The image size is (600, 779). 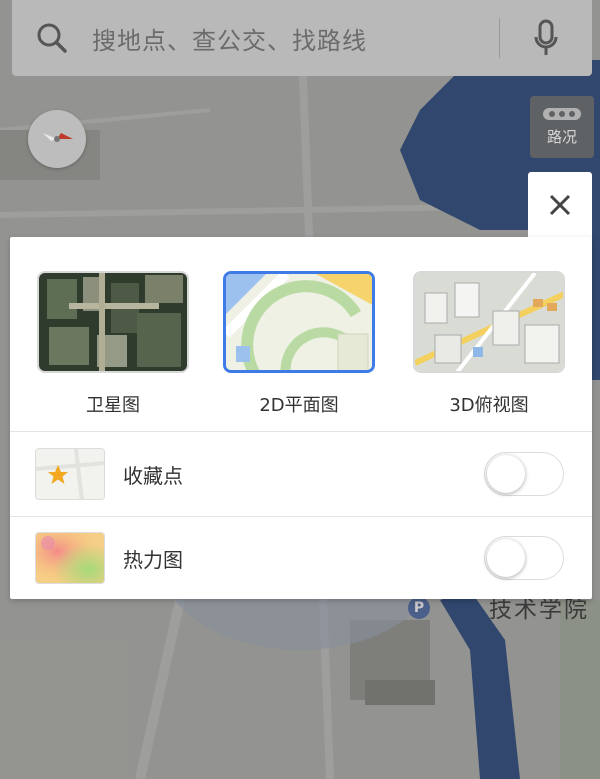 I want to click on traffic-icon, so click(x=562, y=113).